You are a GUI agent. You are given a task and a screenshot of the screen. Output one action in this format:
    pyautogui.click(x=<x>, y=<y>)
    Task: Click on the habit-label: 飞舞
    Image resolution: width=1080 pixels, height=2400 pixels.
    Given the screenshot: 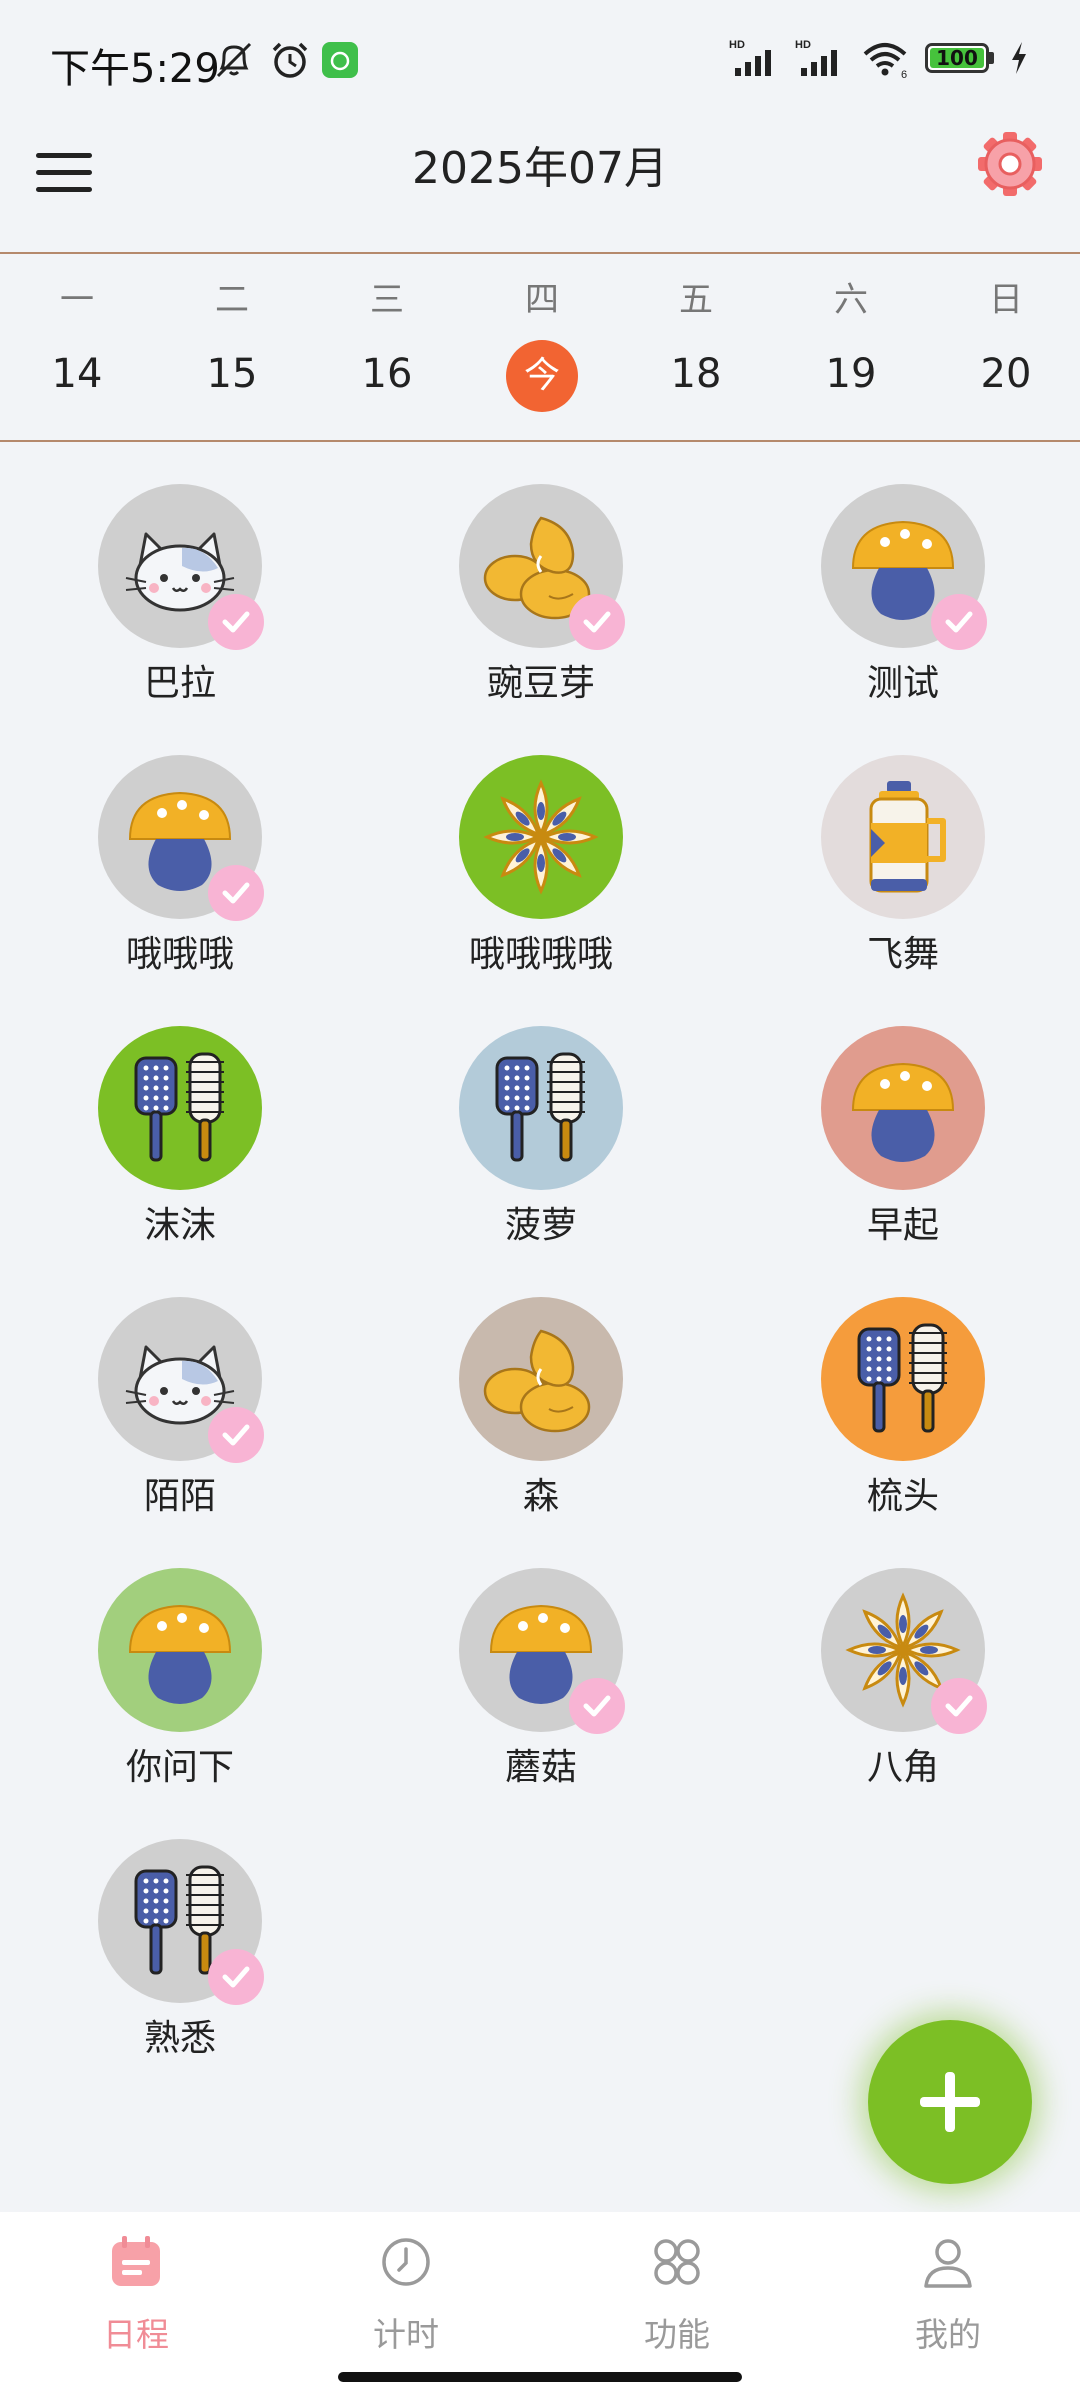 What is the action you would take?
    pyautogui.click(x=902, y=954)
    